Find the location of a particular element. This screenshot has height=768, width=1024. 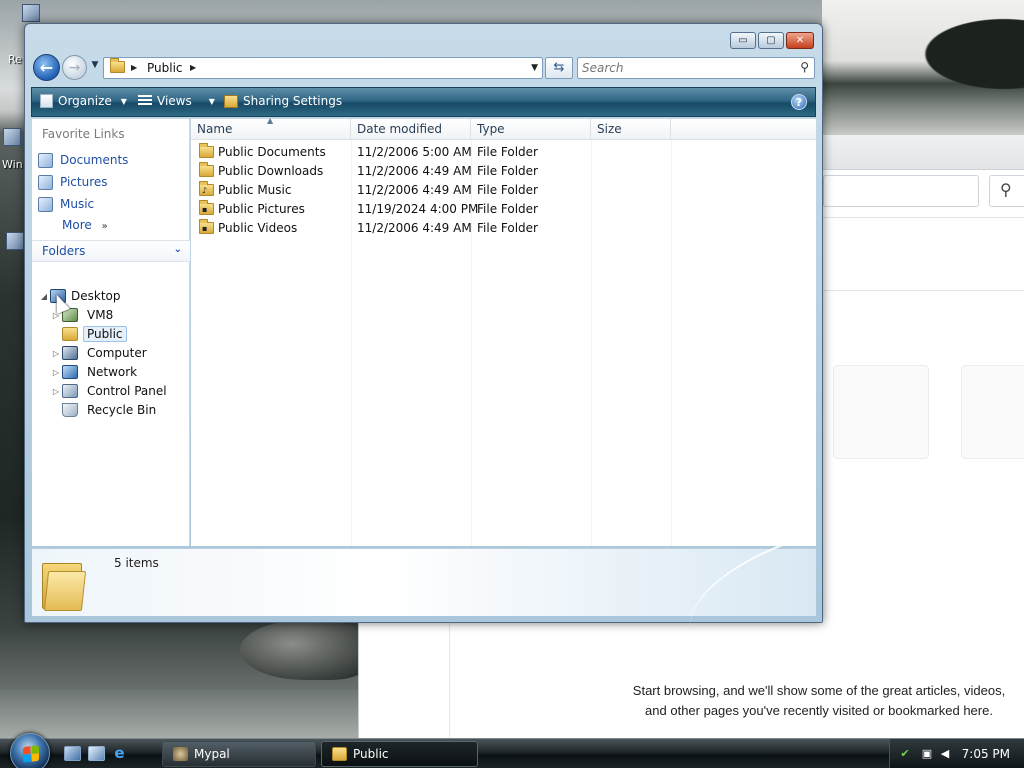

large-folder-icon is located at coordinates (64, 584).